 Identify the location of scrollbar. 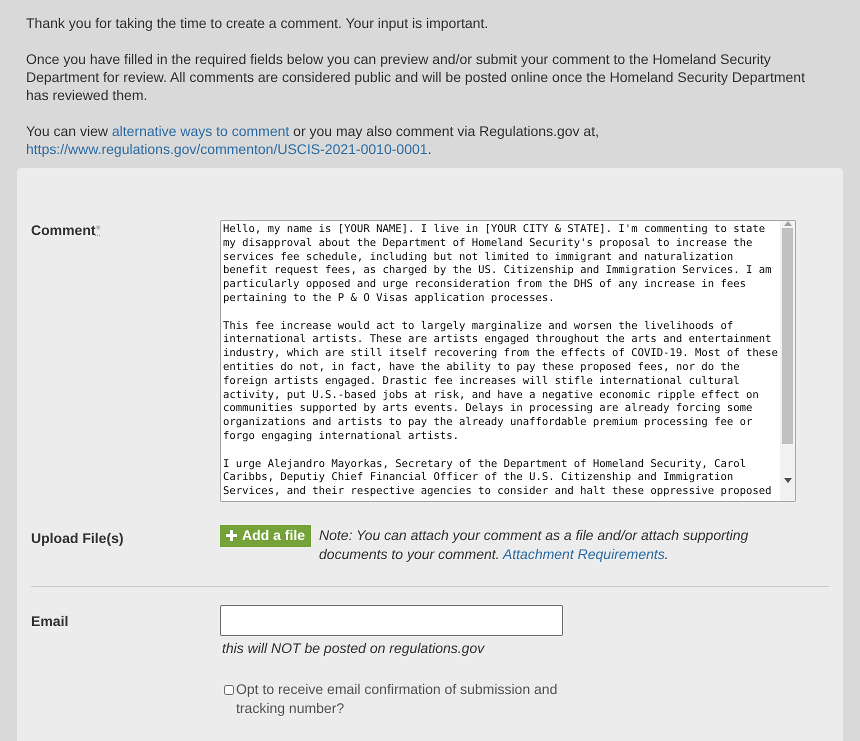
(787, 361).